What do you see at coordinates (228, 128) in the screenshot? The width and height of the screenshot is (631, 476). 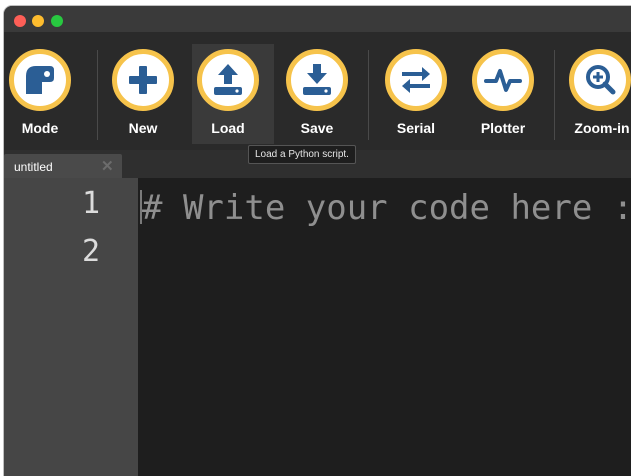 I see `load-label: Load` at bounding box center [228, 128].